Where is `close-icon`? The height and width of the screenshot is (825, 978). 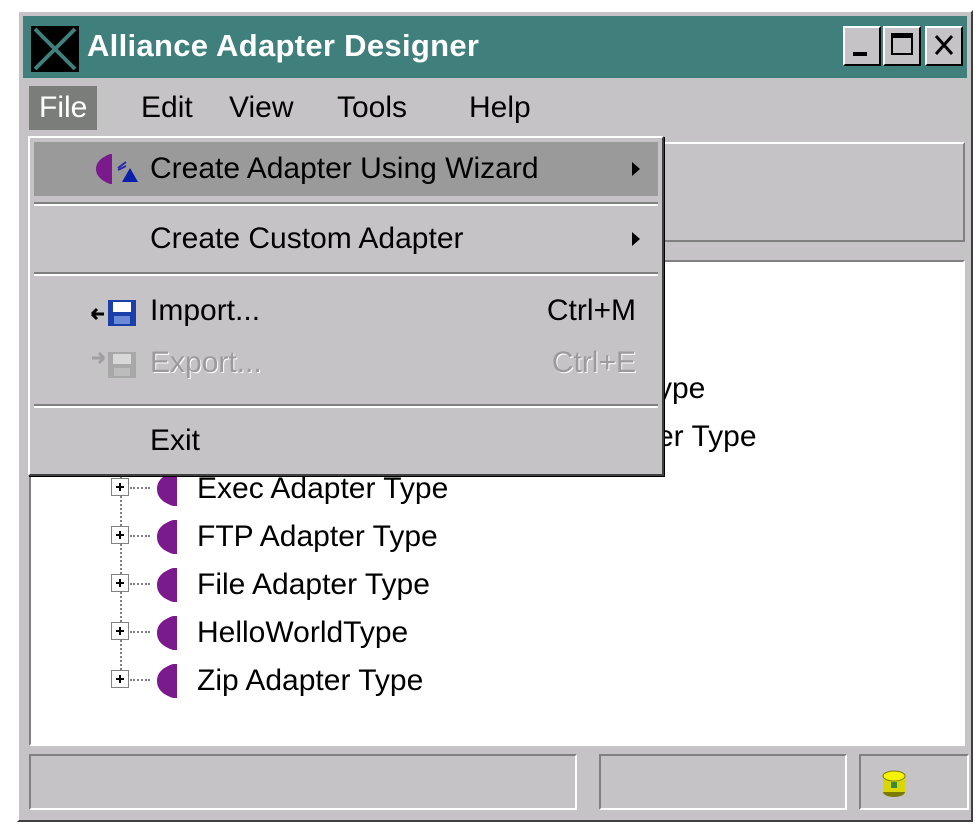
close-icon is located at coordinates (944, 45).